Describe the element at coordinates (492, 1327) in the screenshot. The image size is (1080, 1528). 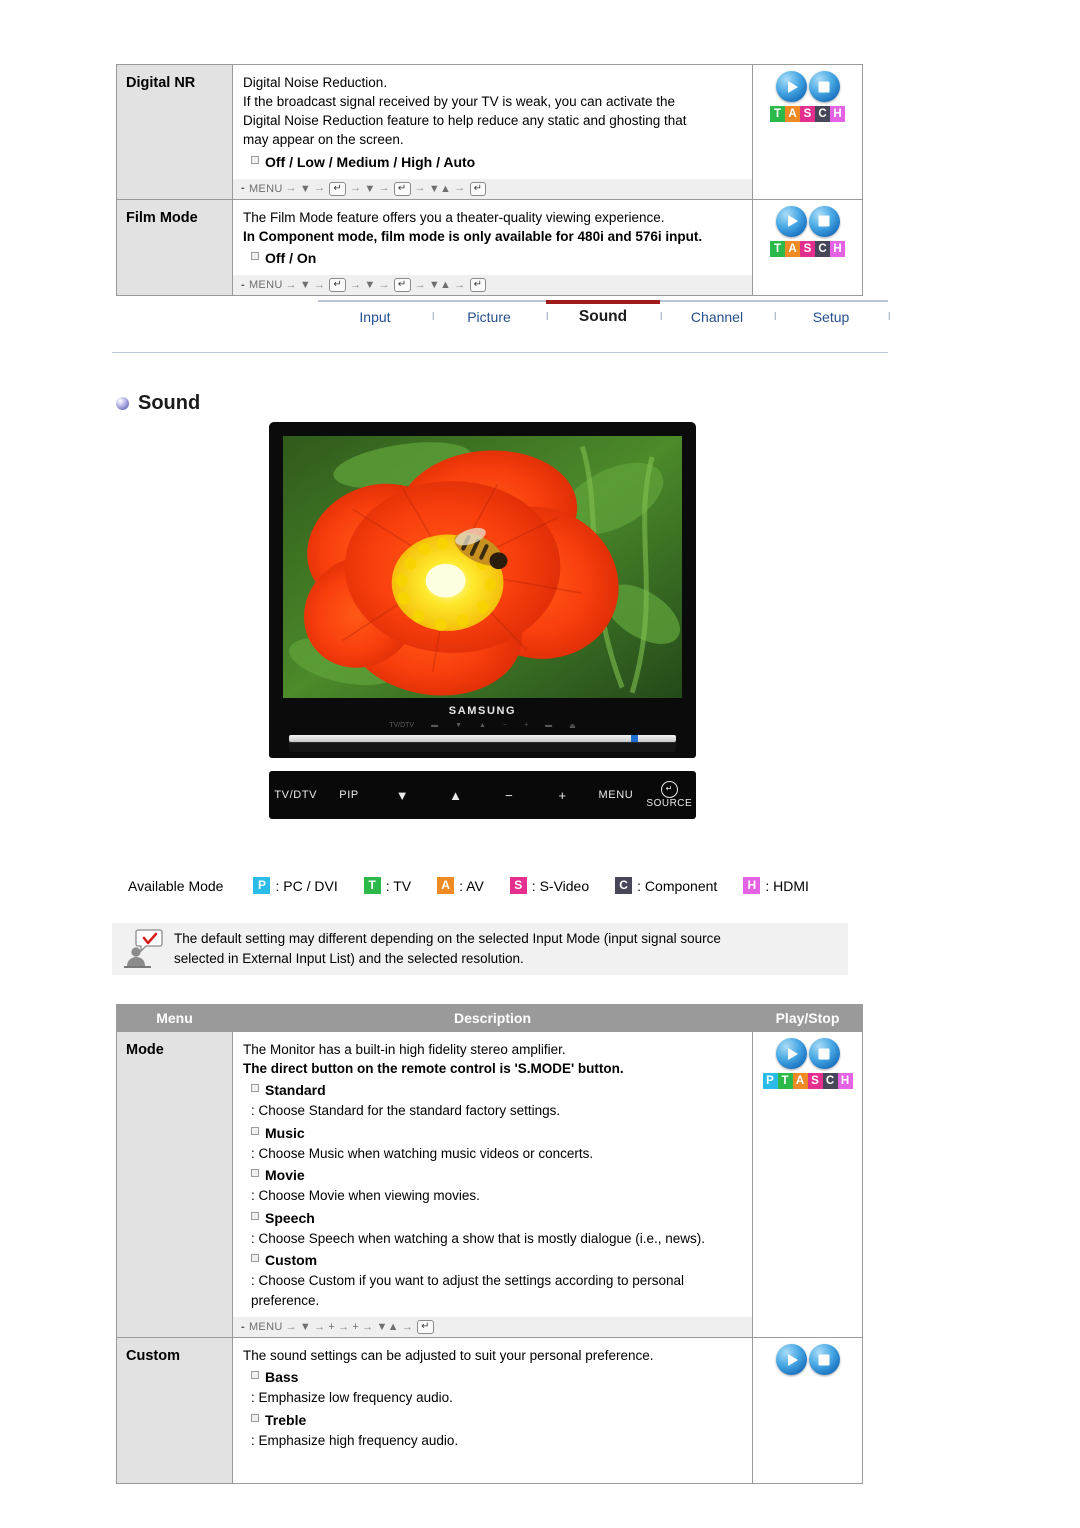
I see `menu-path: - MENU → ▼ → + → + → ▼▲ → ↵` at that location.